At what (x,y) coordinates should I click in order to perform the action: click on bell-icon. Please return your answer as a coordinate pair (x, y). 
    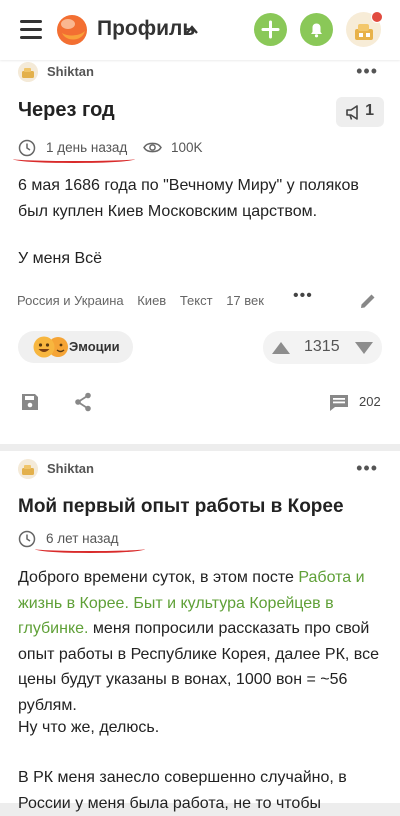
    Looking at the image, I should click on (316, 30).